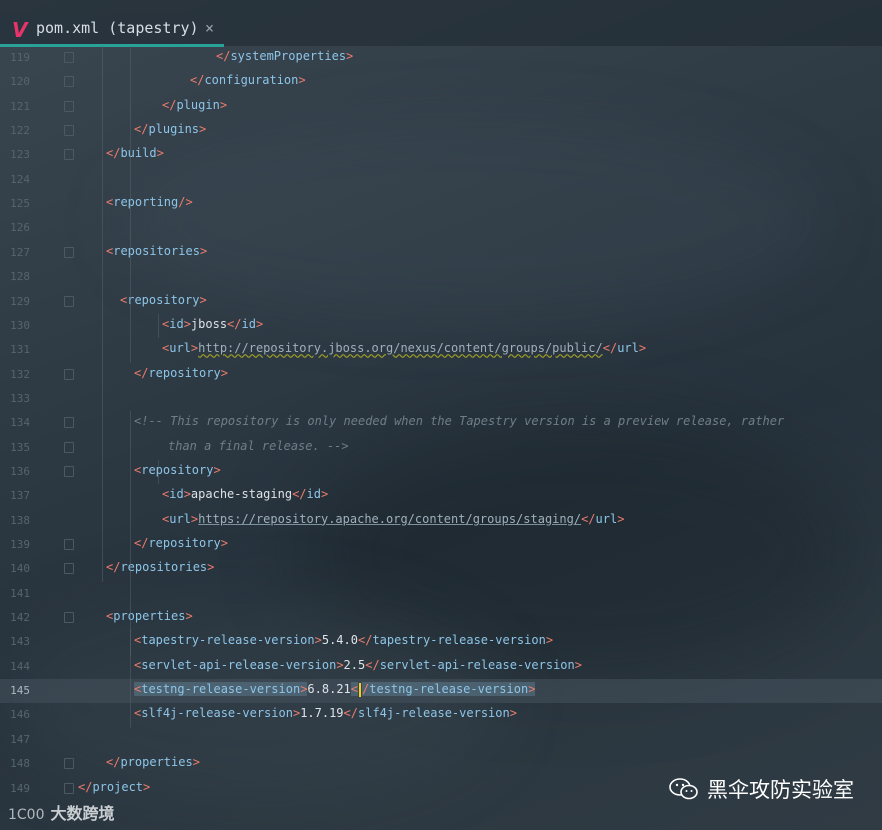  What do you see at coordinates (20, 520) in the screenshot?
I see `line-number: 138` at bounding box center [20, 520].